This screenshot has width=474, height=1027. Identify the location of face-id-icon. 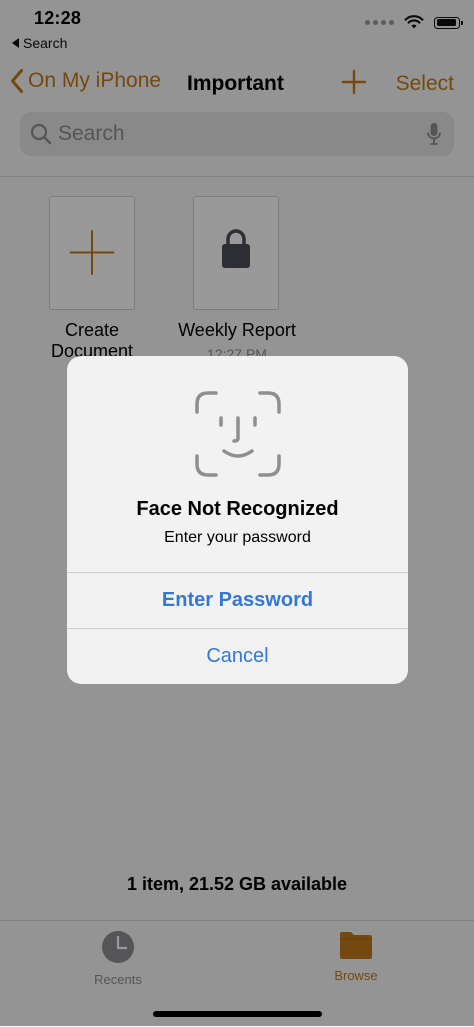
(238, 434).